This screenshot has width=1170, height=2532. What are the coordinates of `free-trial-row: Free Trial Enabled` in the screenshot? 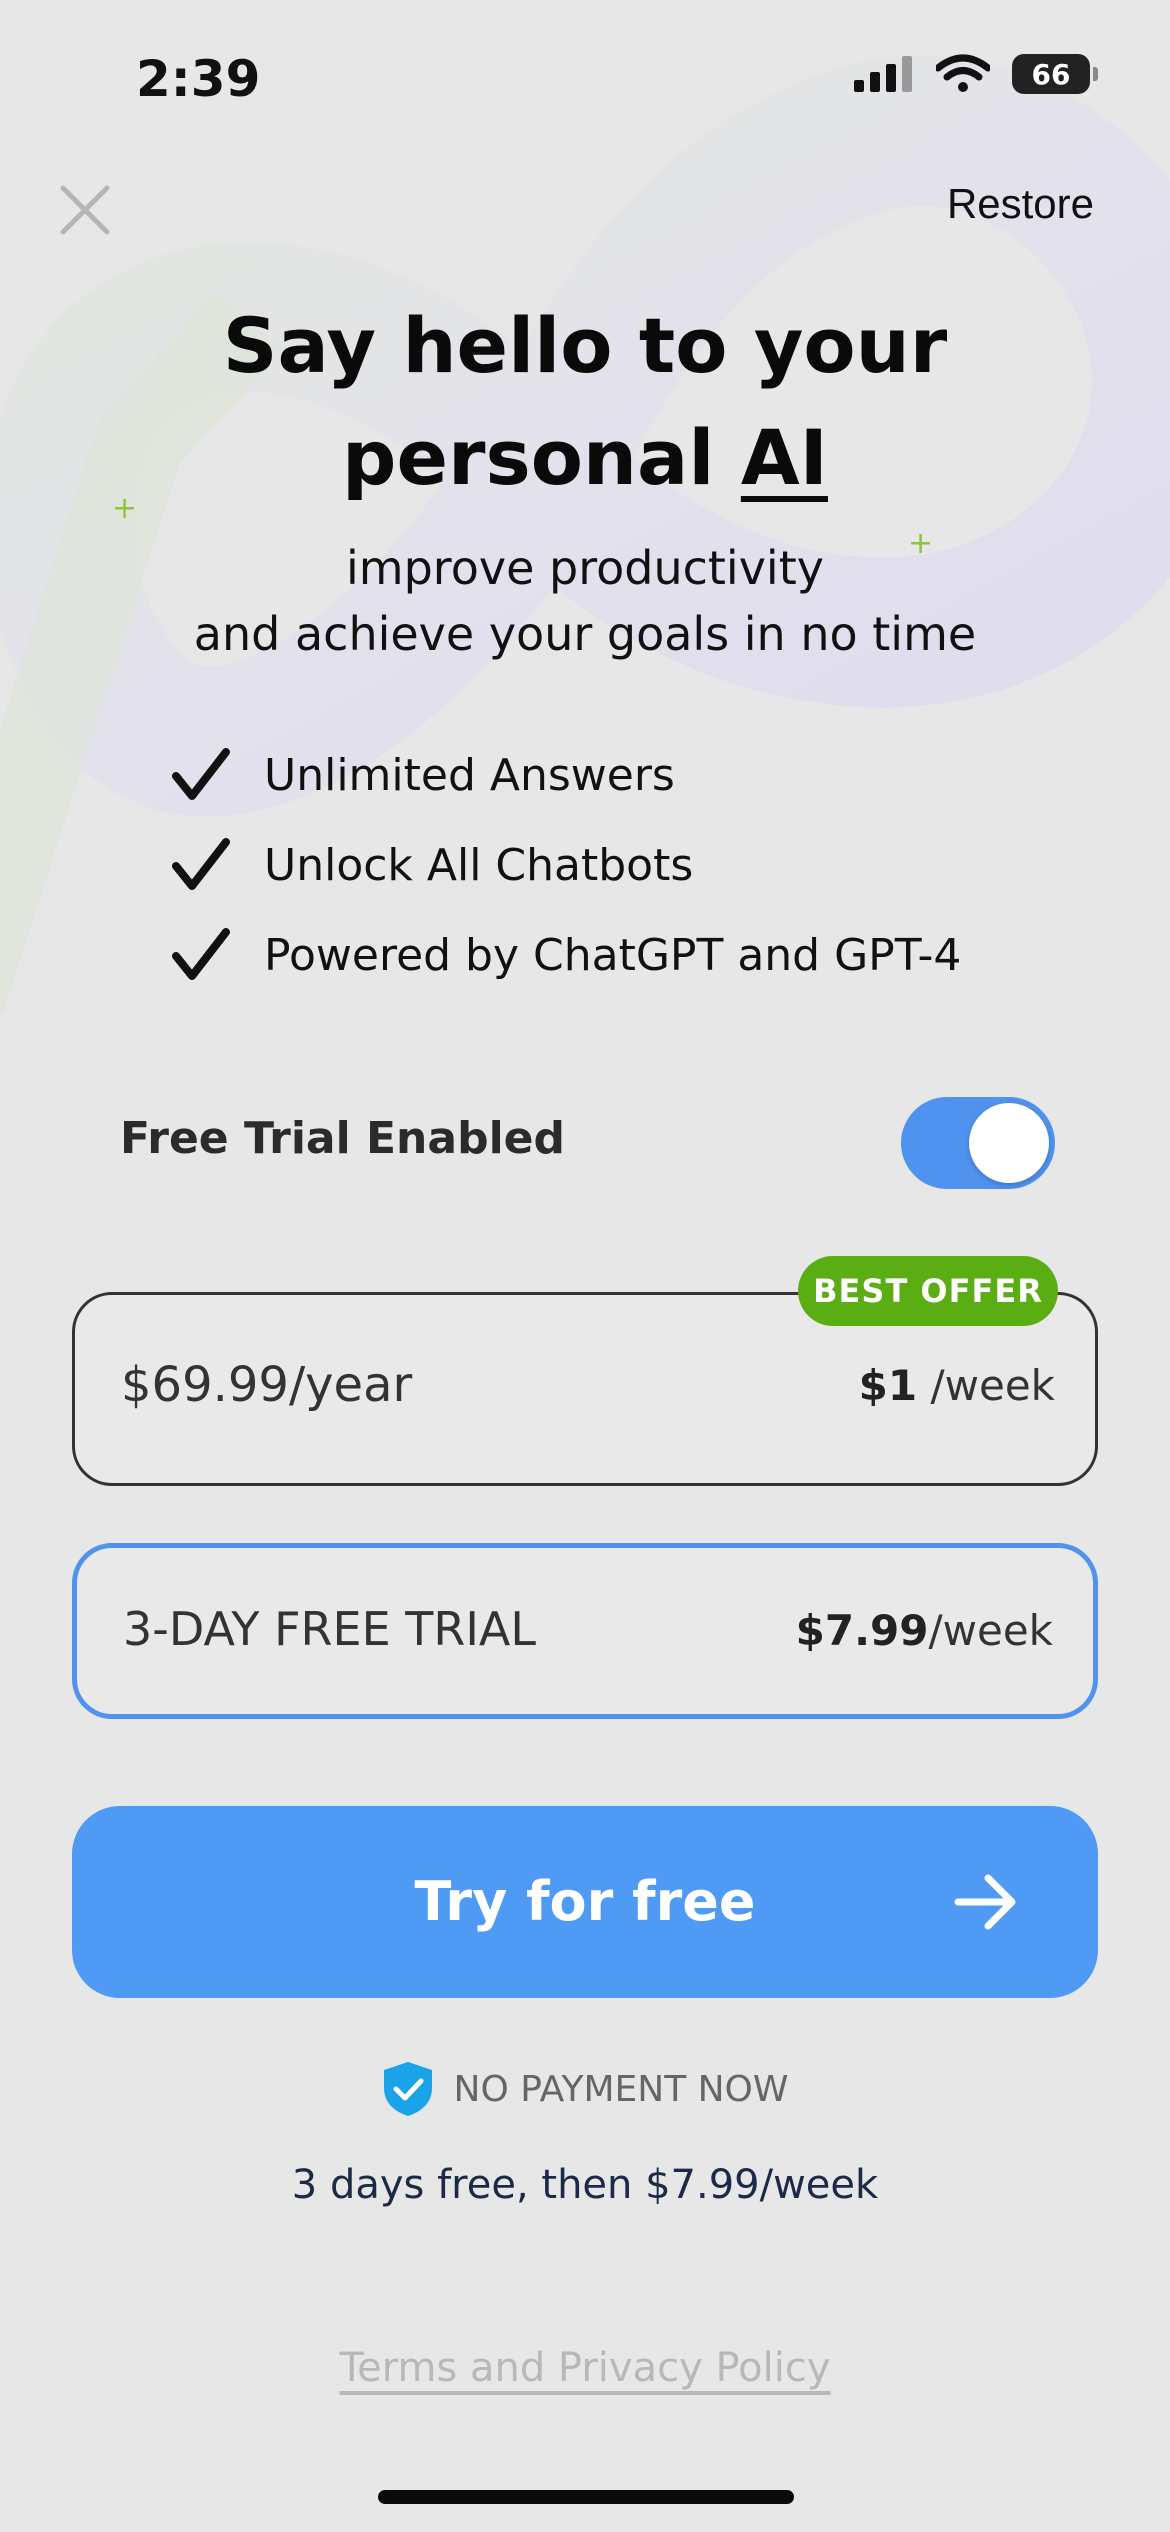 It's located at (587, 1145).